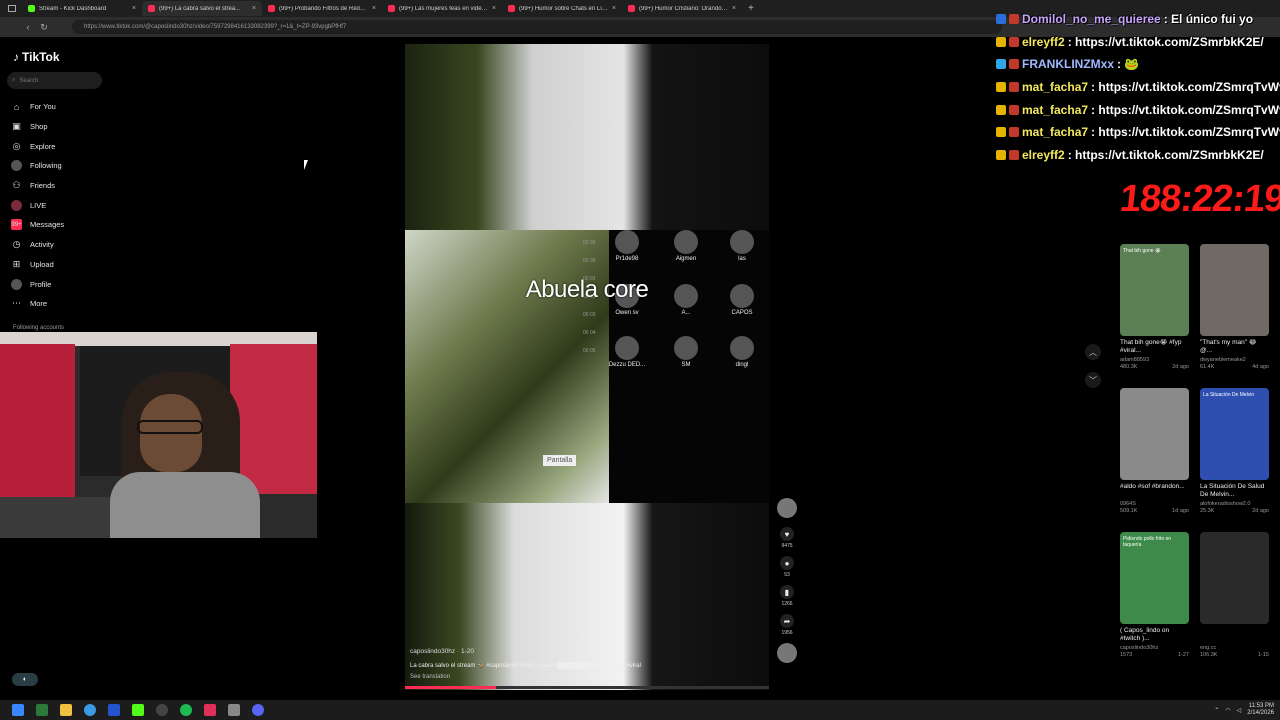 This screenshot has height=720, width=1280. What do you see at coordinates (322, 8) in the screenshot?
I see `browser-tab: (99+) Probando Filtros de Redes S... ×` at bounding box center [322, 8].